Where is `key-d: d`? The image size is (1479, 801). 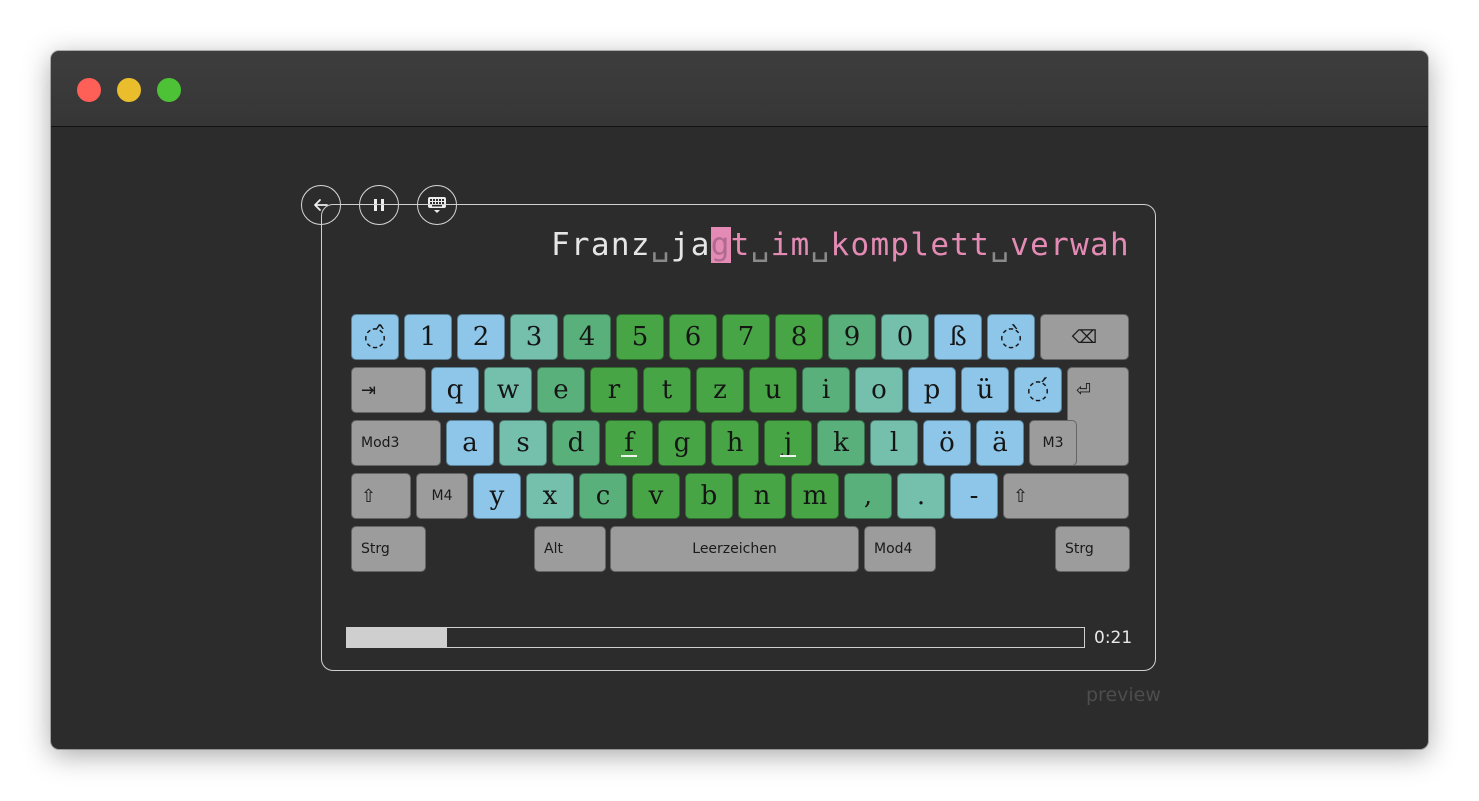
key-d: d is located at coordinates (576, 443).